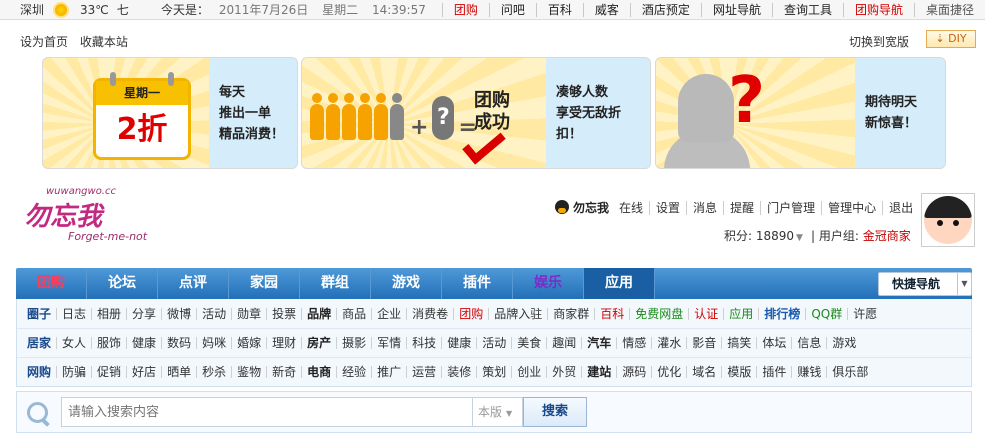 The image size is (985, 440). Describe the element at coordinates (73, 372) in the screenshot. I see `sub-nav-link: 防骗` at that location.